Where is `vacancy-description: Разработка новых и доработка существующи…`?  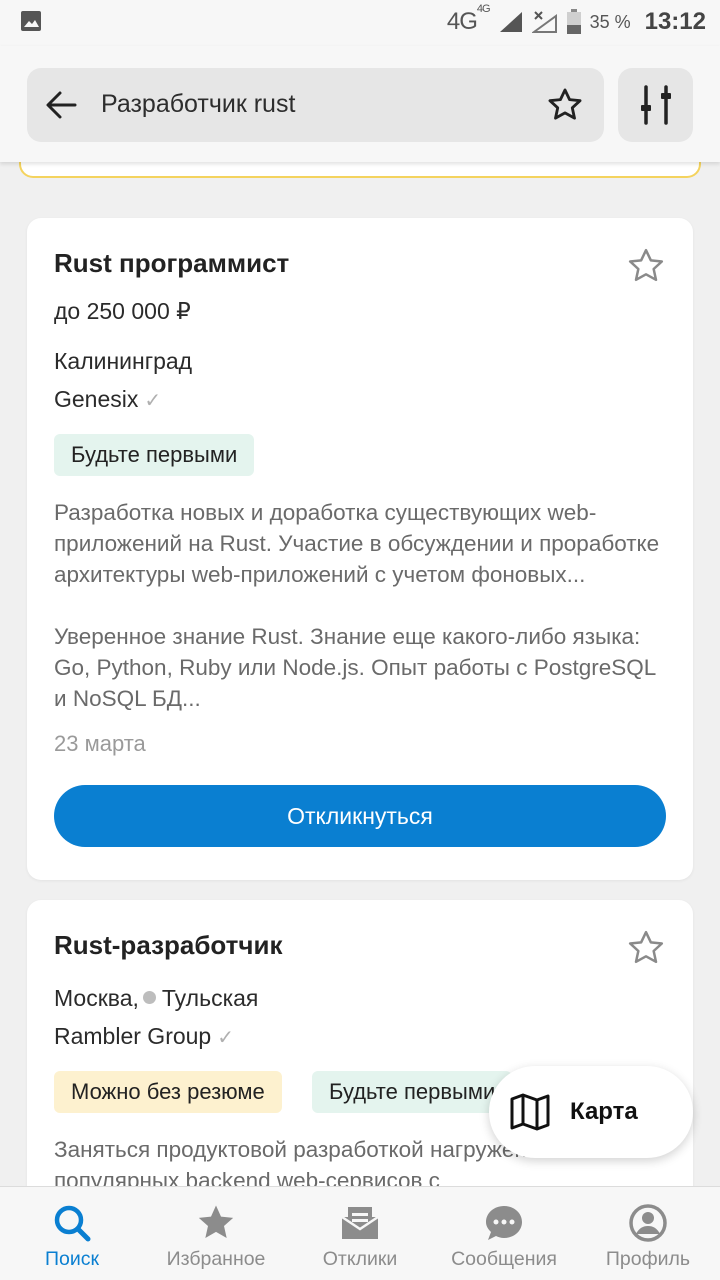 vacancy-description: Разработка новых и доработка существующи… is located at coordinates (357, 543).